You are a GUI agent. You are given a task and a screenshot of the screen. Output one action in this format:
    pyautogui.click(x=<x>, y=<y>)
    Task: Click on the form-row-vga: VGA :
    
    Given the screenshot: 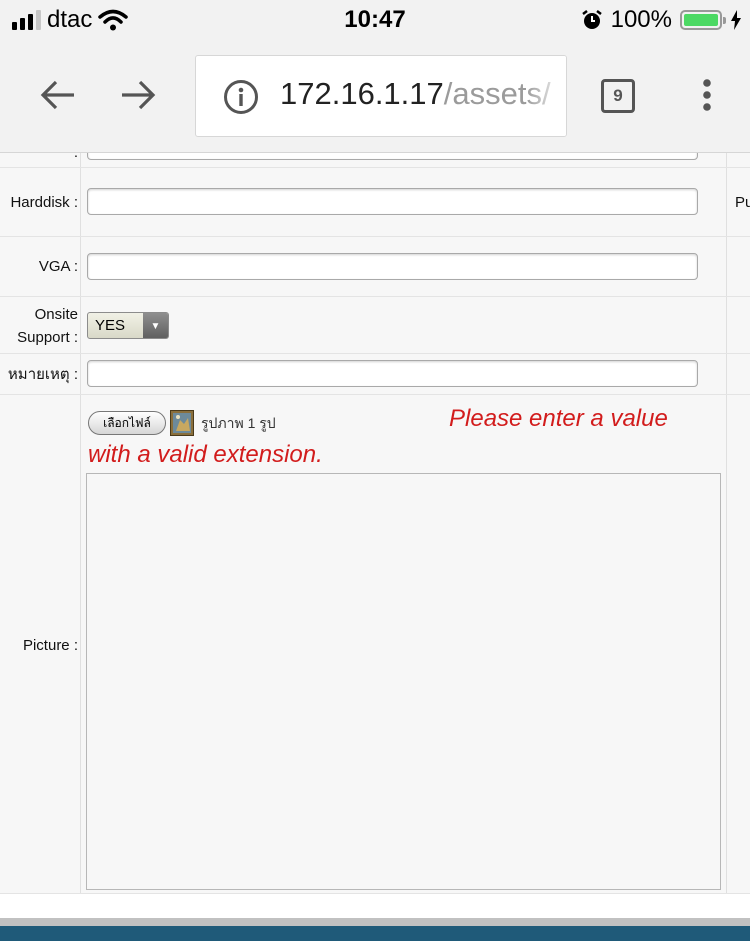 What is the action you would take?
    pyautogui.click(x=375, y=267)
    